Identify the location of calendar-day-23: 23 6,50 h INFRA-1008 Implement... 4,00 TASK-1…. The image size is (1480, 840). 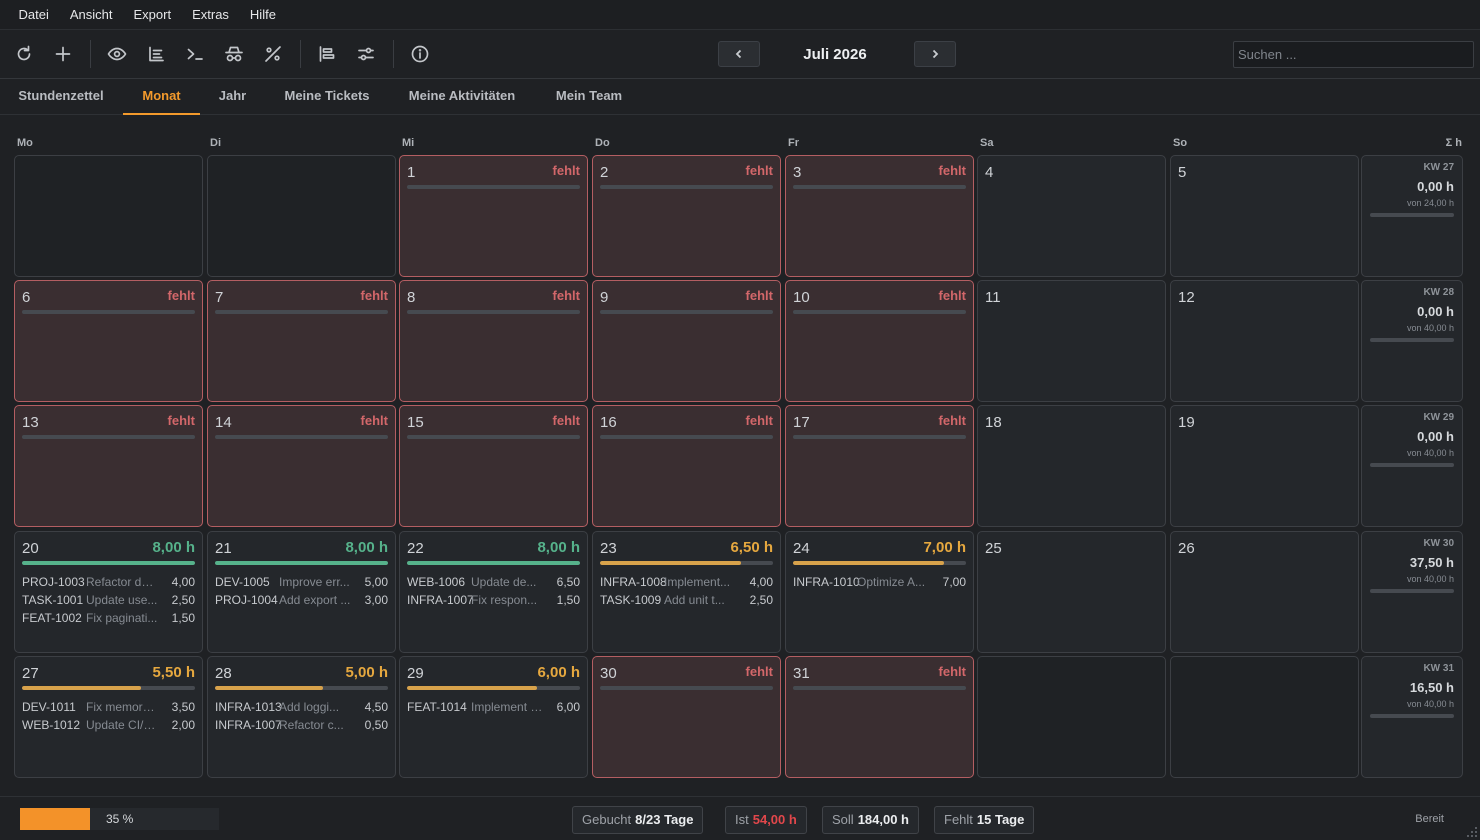
(686, 592).